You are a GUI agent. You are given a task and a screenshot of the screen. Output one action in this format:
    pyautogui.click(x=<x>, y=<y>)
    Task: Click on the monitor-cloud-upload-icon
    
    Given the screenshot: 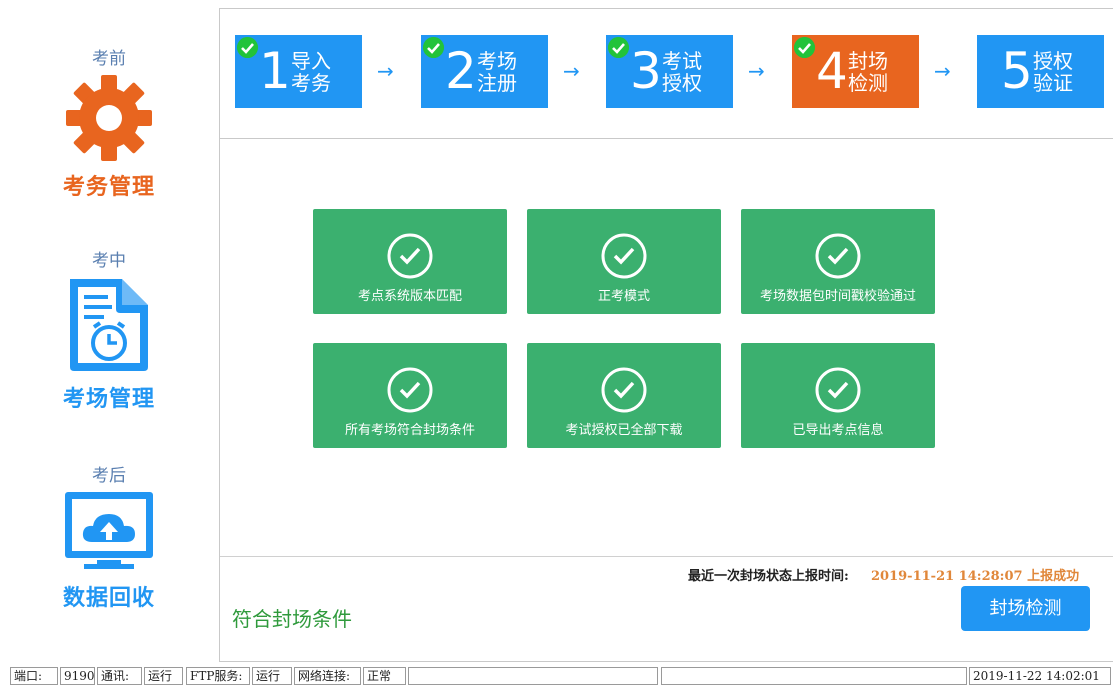 What is the action you would take?
    pyautogui.click(x=109, y=530)
    